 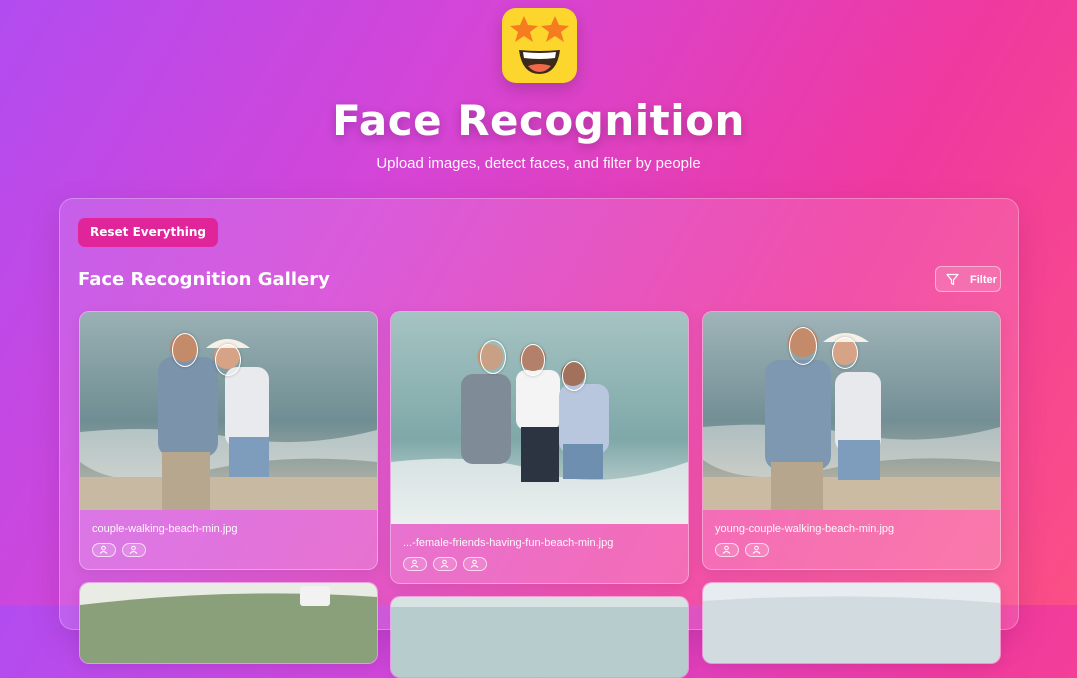 What do you see at coordinates (968, 279) in the screenshot?
I see `filter-button: Filter` at bounding box center [968, 279].